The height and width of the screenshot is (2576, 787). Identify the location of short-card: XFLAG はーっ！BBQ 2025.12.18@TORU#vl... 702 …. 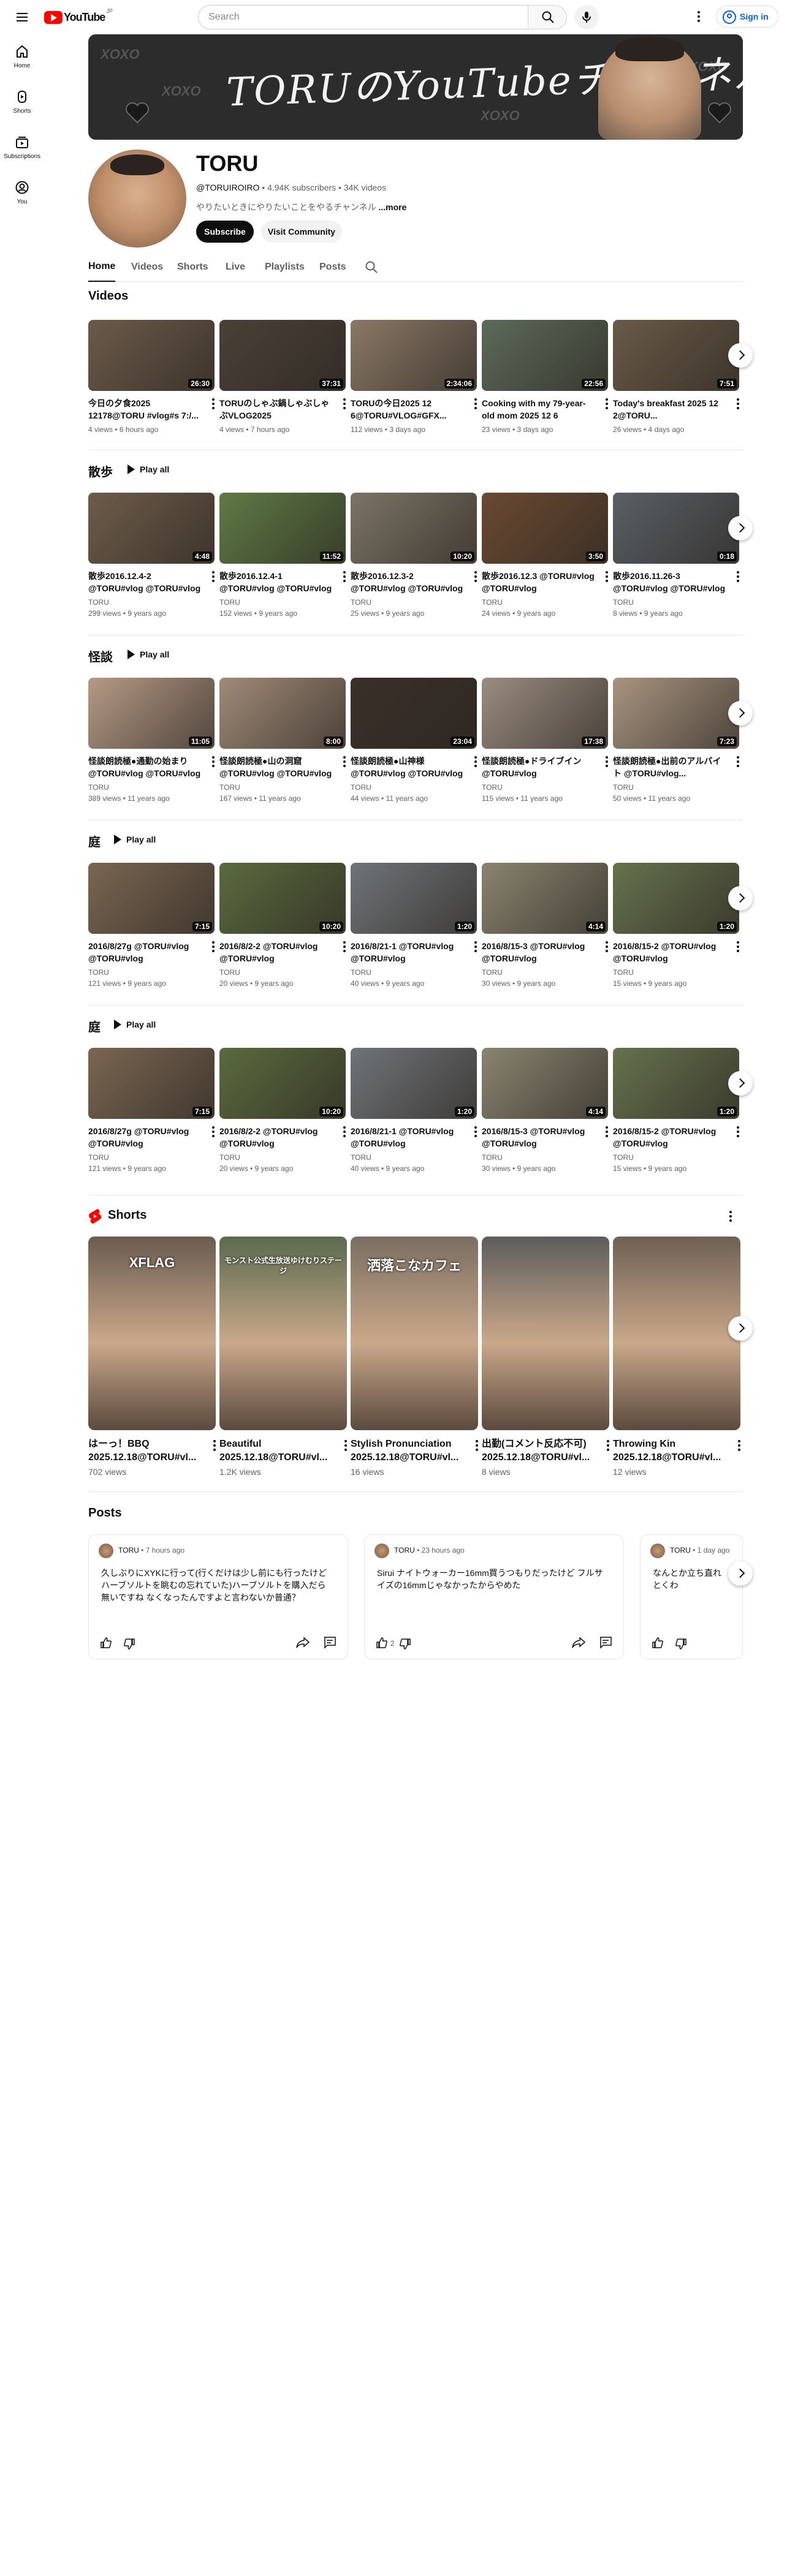
(152, 1357).